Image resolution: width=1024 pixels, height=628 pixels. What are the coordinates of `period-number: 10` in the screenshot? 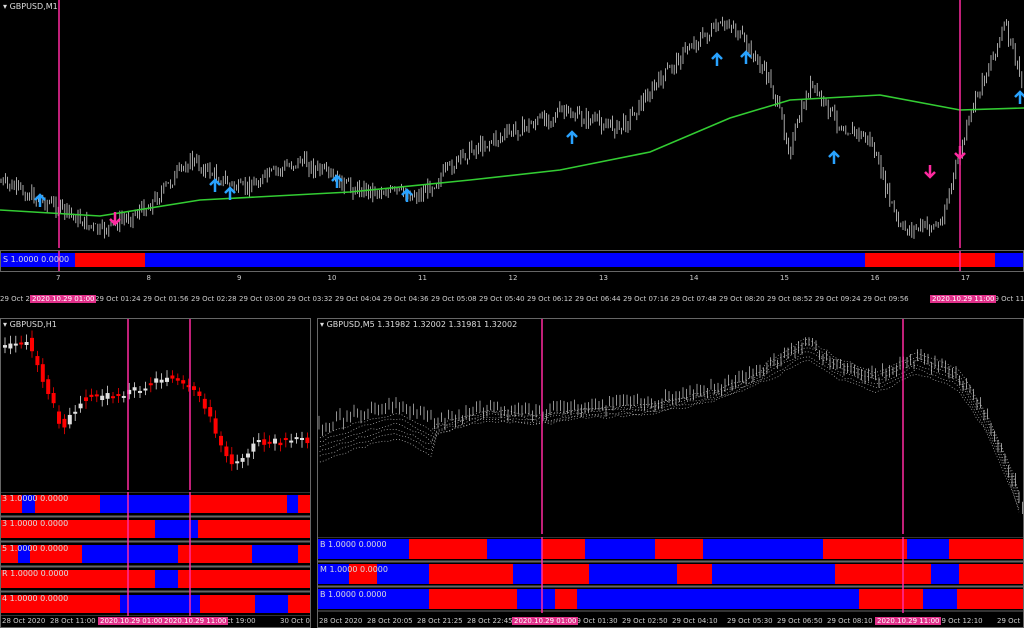 It's located at (332, 278).